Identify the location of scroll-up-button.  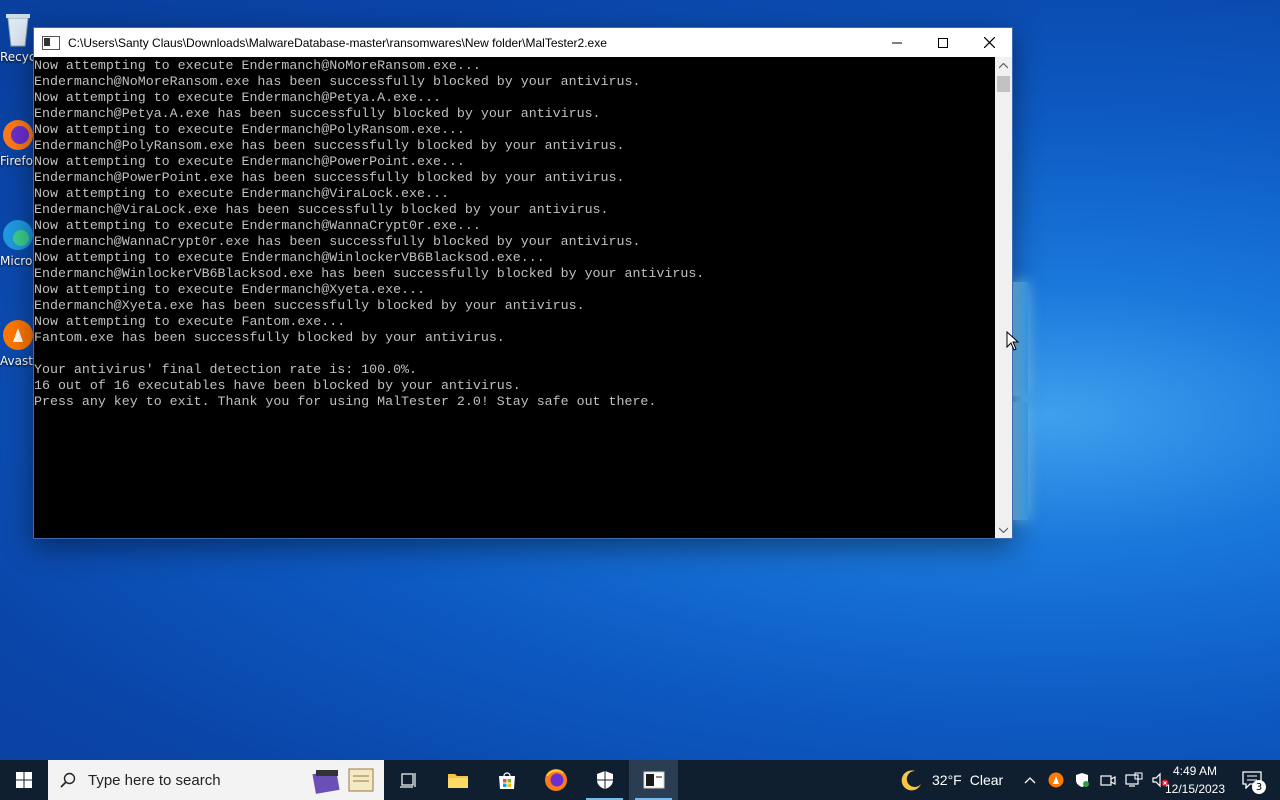
(1003, 65).